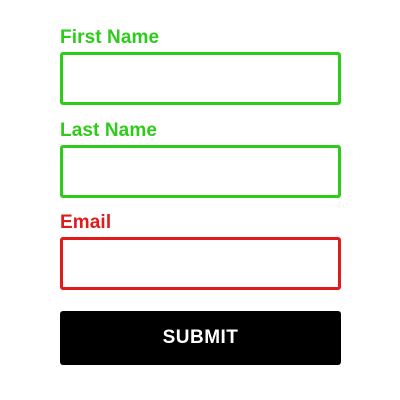 The height and width of the screenshot is (400, 400). Describe the element at coordinates (86, 222) in the screenshot. I see `email-label: Email` at that location.